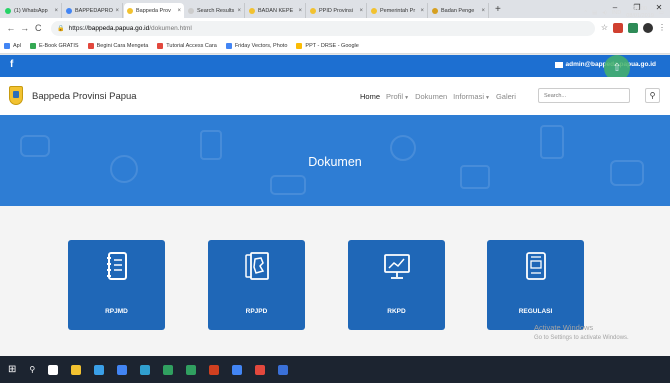 This screenshot has height=383, width=670. What do you see at coordinates (431, 96) in the screenshot?
I see `menu-item: Dokumen` at bounding box center [431, 96].